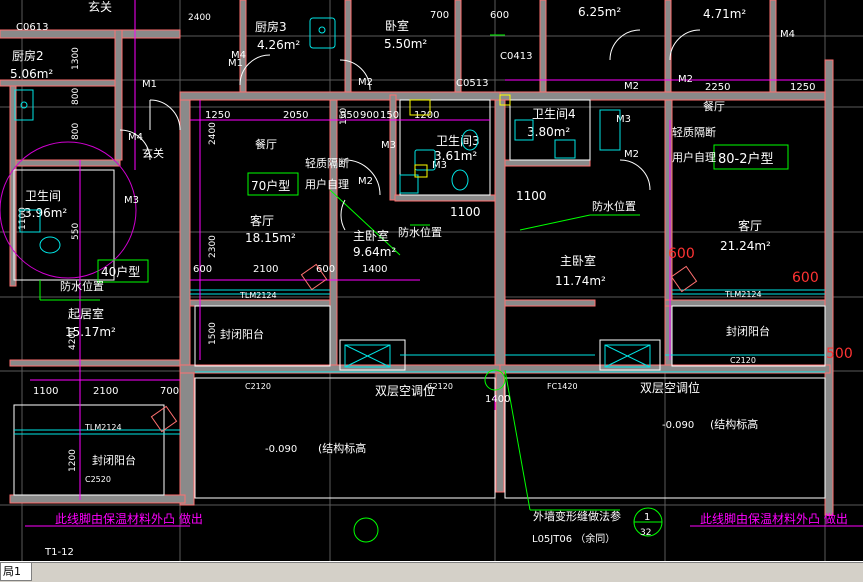  Describe the element at coordinates (472, 83) in the screenshot. I see `window-tag: C0513` at that location.